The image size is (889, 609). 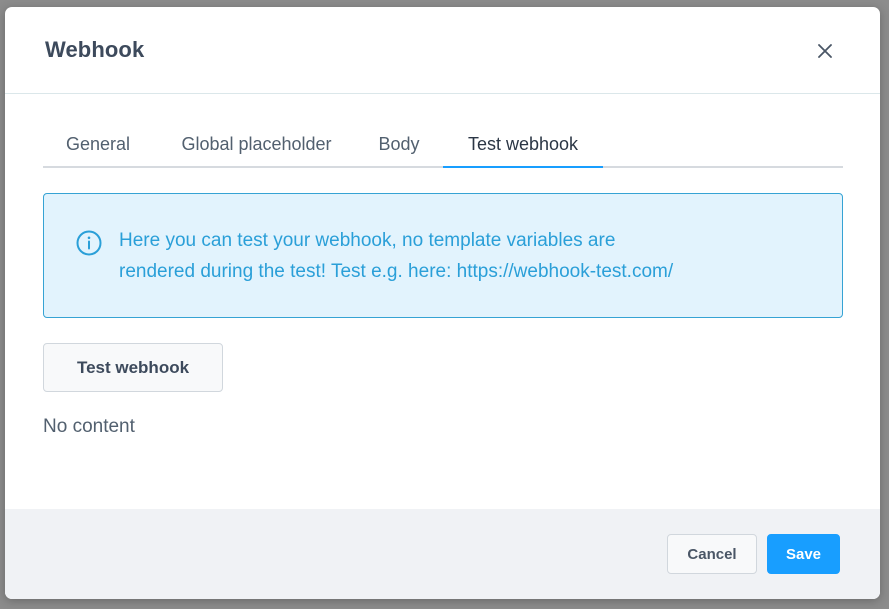 I want to click on test-webhook-button: Test webhook, so click(x=133, y=367).